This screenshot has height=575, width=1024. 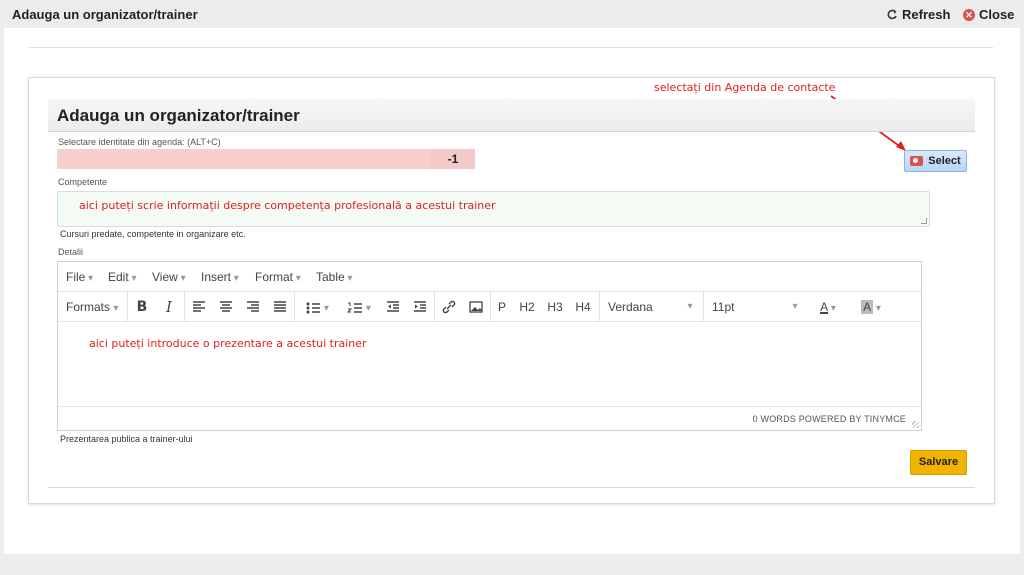 I want to click on align-right-icon, so click(x=253, y=307).